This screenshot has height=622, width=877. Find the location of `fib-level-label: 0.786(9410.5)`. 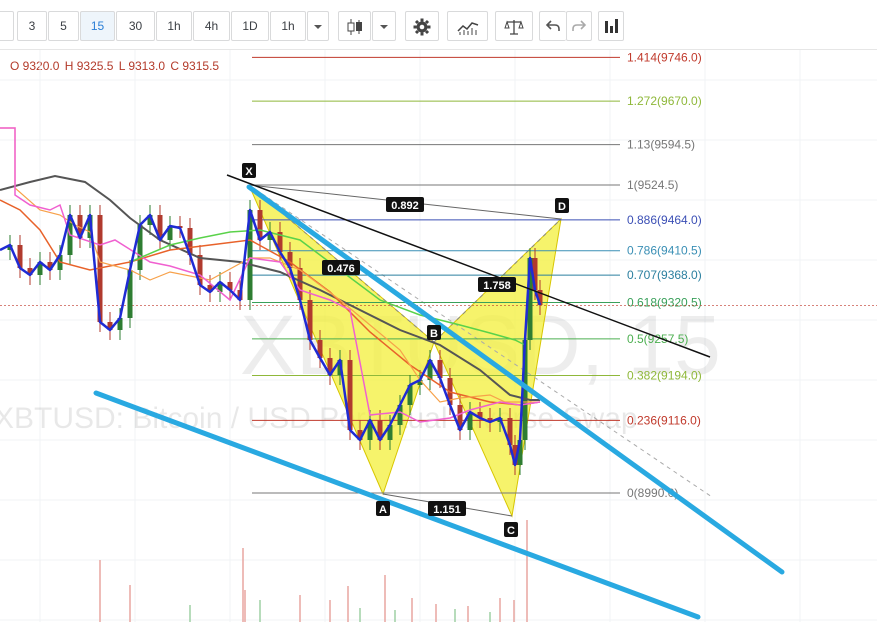

fib-level-label: 0.786(9410.5) is located at coordinates (664, 251).